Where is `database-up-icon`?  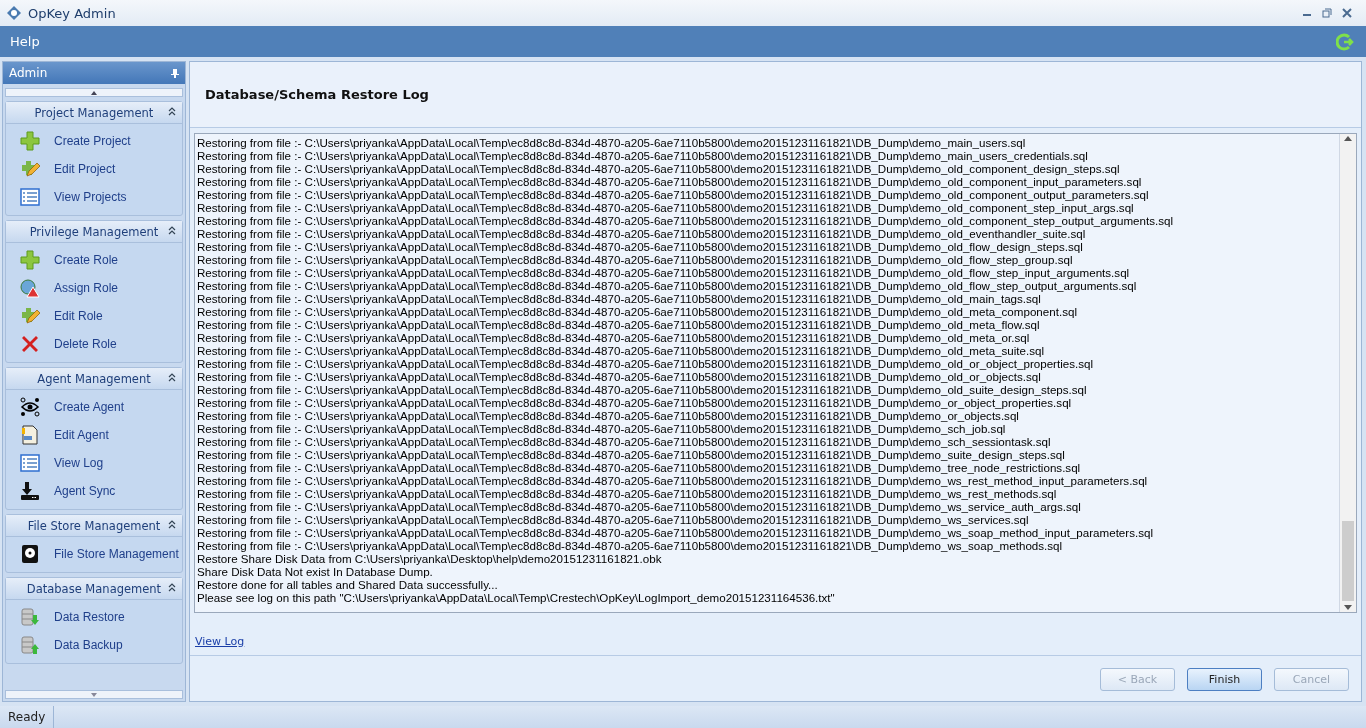 database-up-icon is located at coordinates (30, 645).